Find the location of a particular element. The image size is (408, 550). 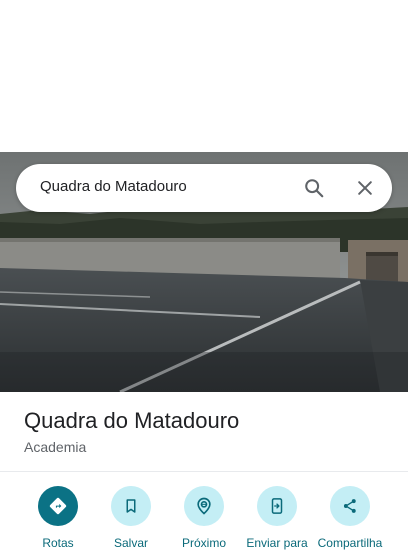

divider is located at coordinates (204, 471).